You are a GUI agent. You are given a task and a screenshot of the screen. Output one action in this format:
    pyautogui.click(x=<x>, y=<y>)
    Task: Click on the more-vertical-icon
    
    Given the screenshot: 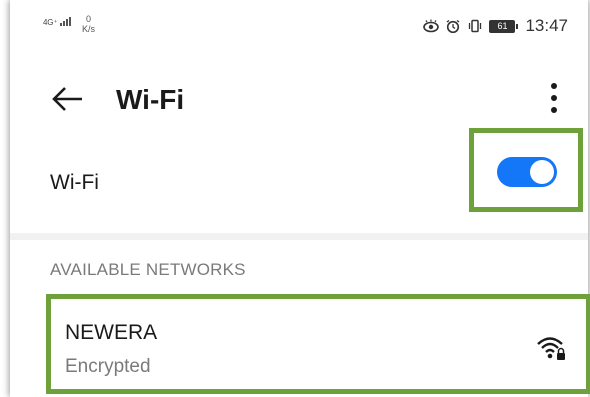 What is the action you would take?
    pyautogui.click(x=554, y=98)
    